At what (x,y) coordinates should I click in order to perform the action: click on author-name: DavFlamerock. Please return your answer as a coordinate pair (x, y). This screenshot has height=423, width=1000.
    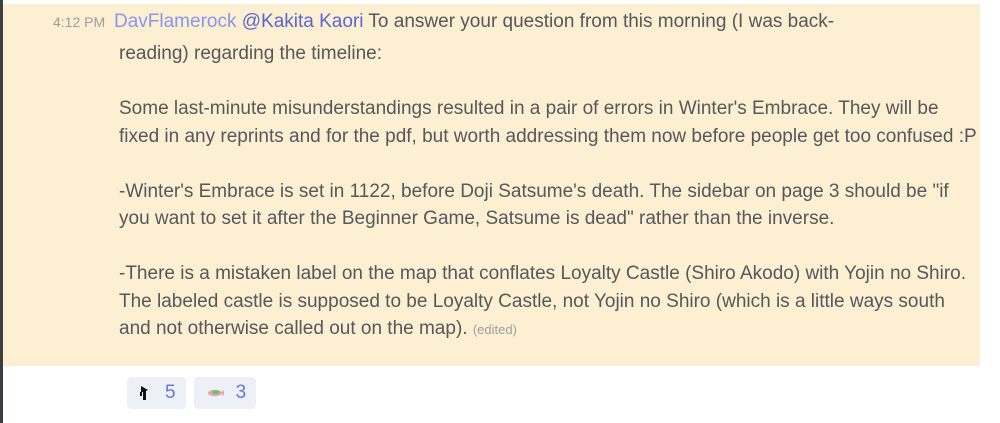
    Looking at the image, I should click on (175, 21).